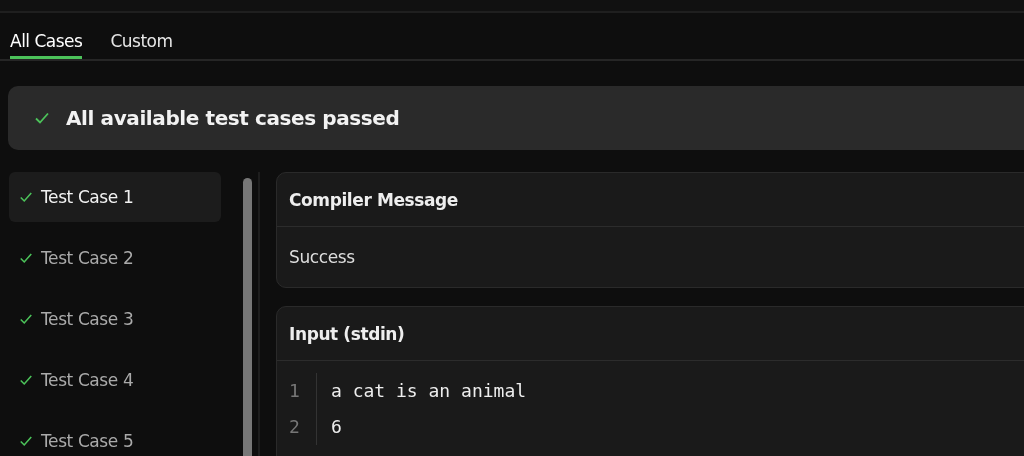 The height and width of the screenshot is (456, 1024). I want to click on code-line: a cat is an animal, so click(429, 391).